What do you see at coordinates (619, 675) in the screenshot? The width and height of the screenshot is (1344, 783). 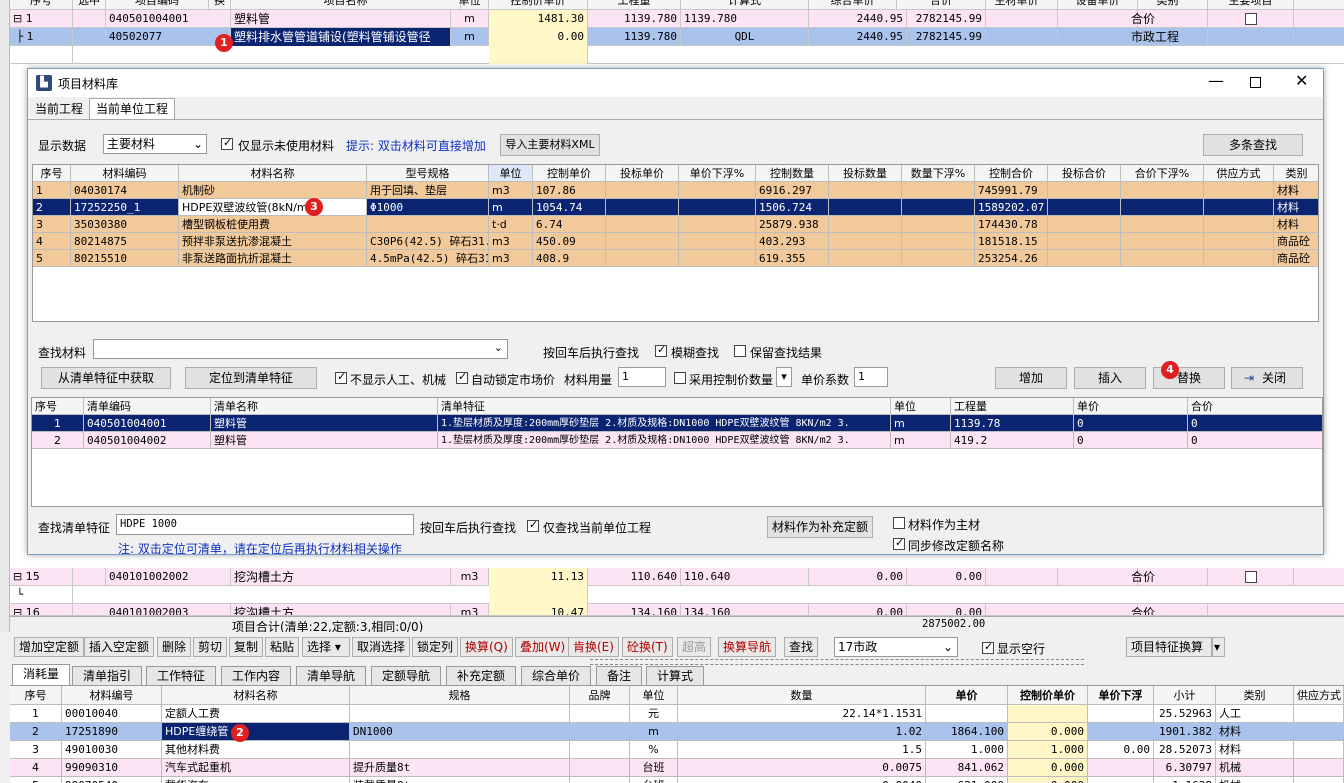 I see `tab-remarks: 备注` at bounding box center [619, 675].